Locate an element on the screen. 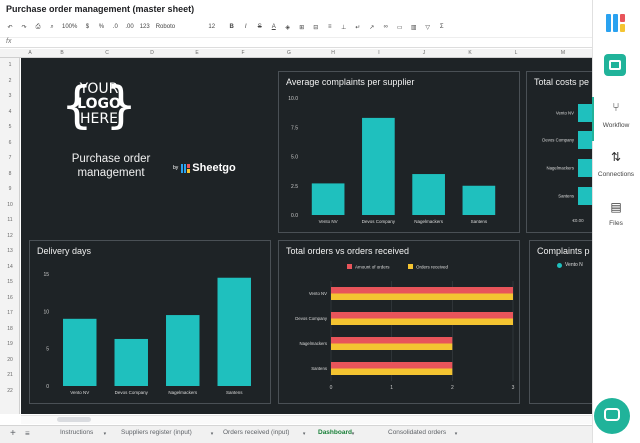 Image resolution: width=640 pixels, height=443 pixels. horizontal-scrollbar is located at coordinates (306, 419).